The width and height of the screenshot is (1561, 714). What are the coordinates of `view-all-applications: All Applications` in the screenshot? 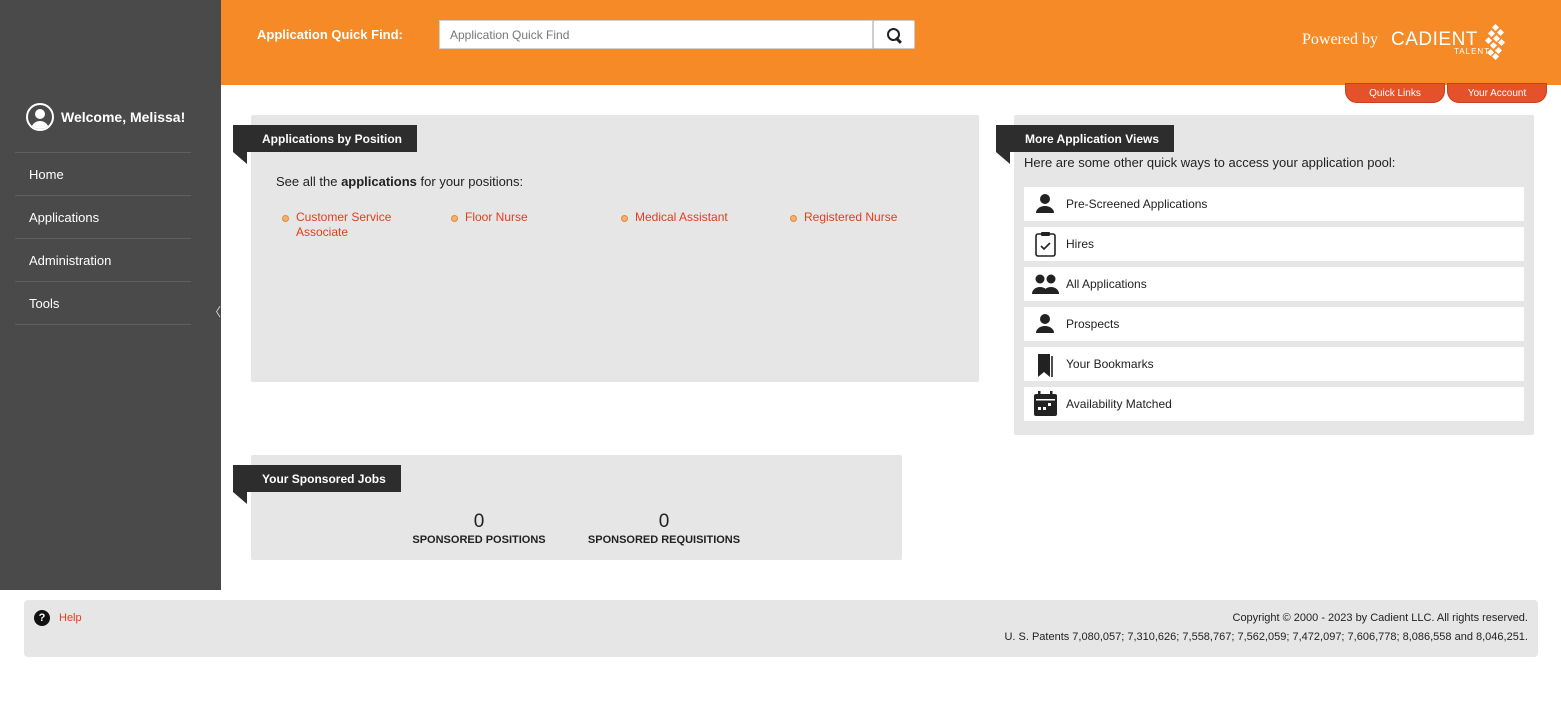 It's located at (1274, 284).